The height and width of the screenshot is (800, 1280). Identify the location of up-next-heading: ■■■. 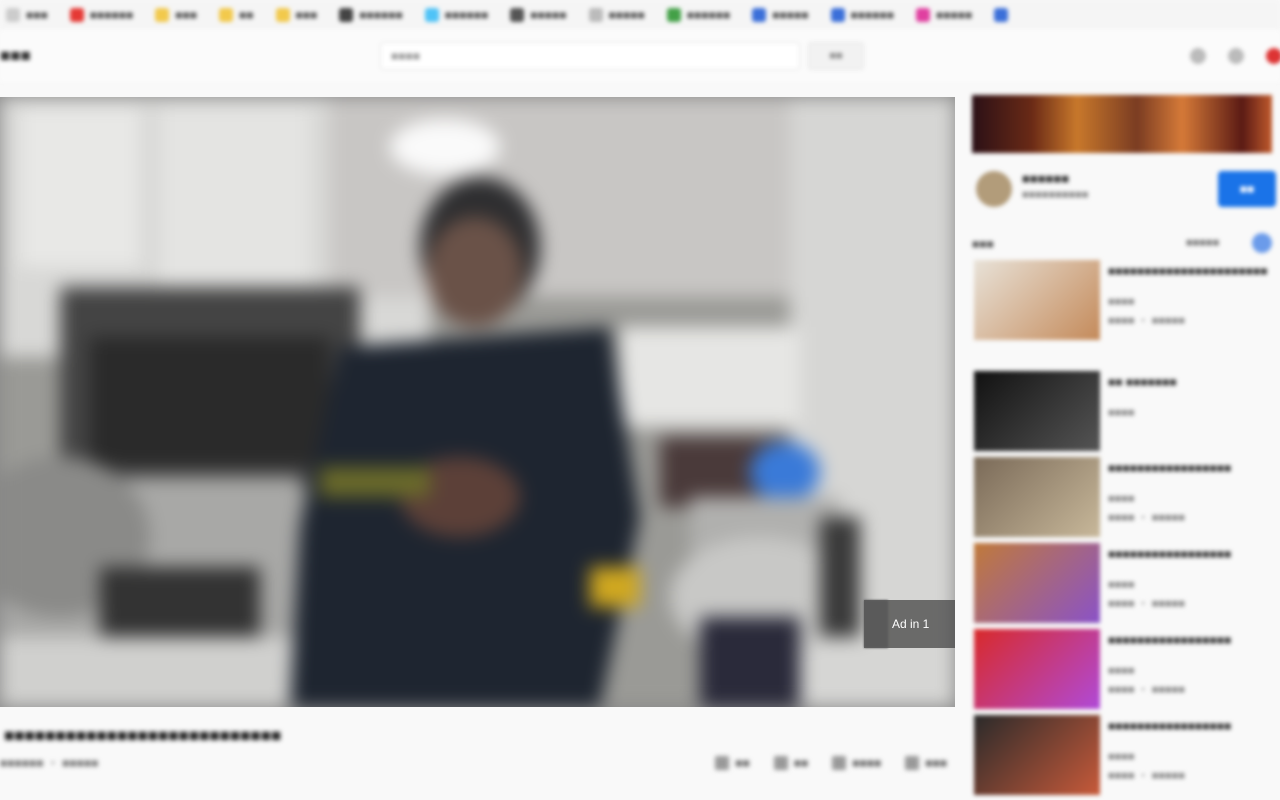
(983, 244).